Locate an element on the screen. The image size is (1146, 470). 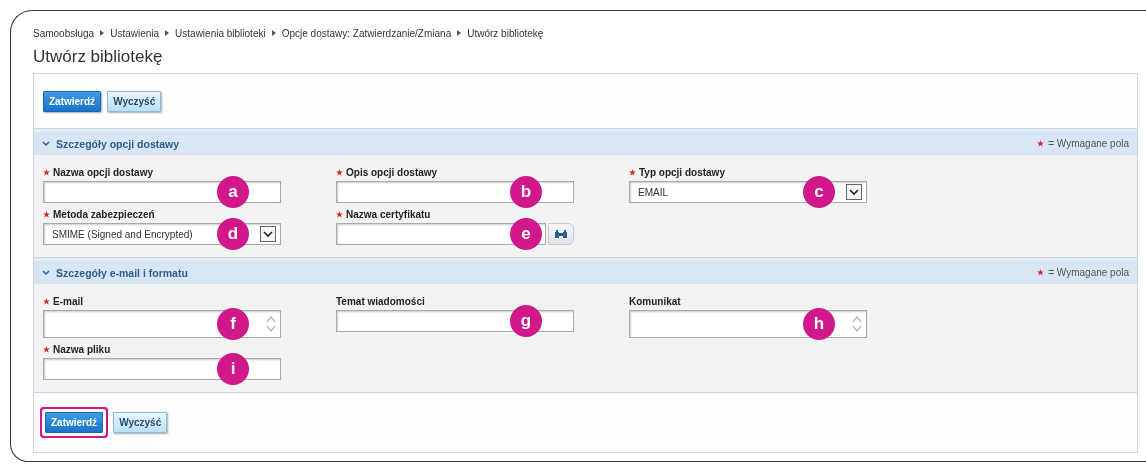
field-label: Metoda zabezpieczeń is located at coordinates (104, 214).